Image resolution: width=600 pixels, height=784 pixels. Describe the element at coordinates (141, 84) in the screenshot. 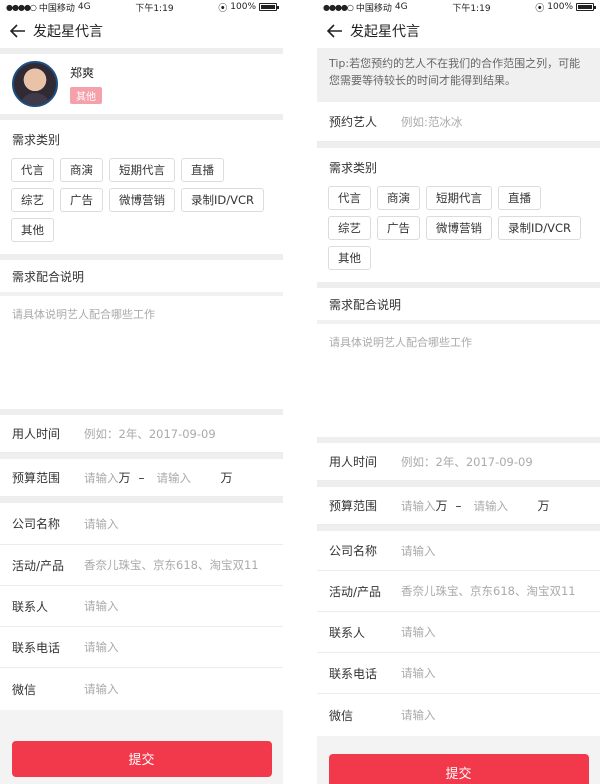

I see `artist-profile: 郑爽 其他` at that location.